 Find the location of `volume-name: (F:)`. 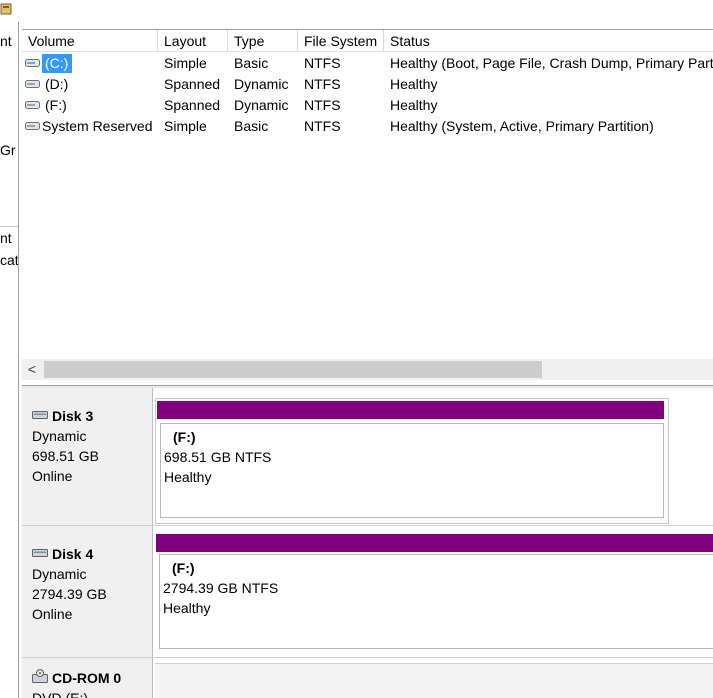

volume-name: (F:) is located at coordinates (56, 105).